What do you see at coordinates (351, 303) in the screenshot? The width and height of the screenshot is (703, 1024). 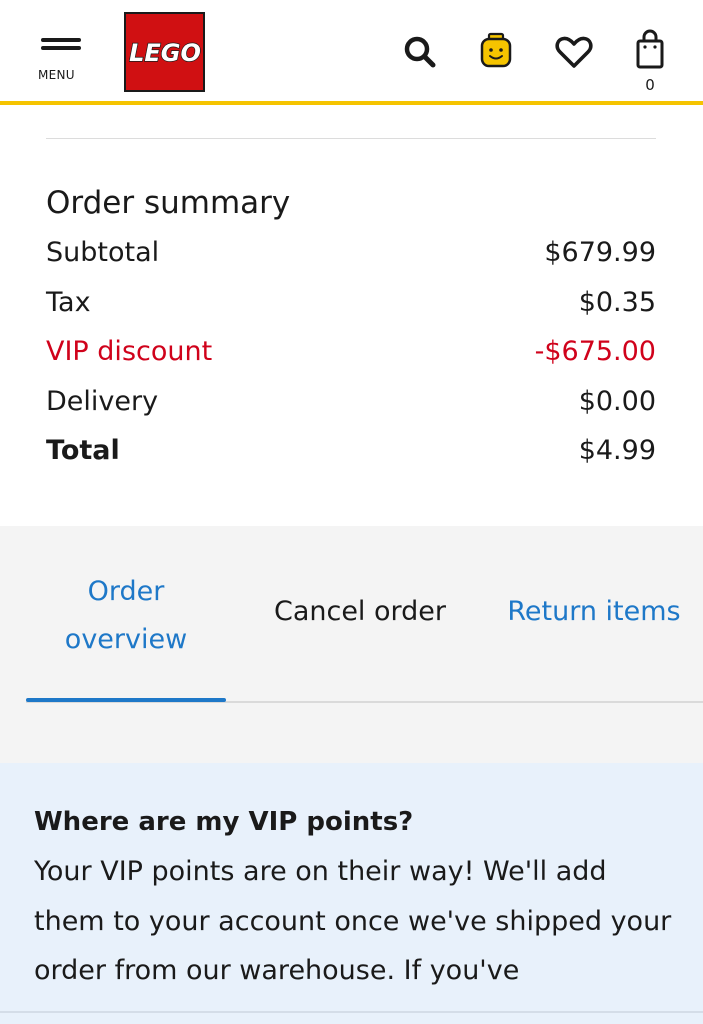 I see `summary-row-tax: Tax $0.35` at bounding box center [351, 303].